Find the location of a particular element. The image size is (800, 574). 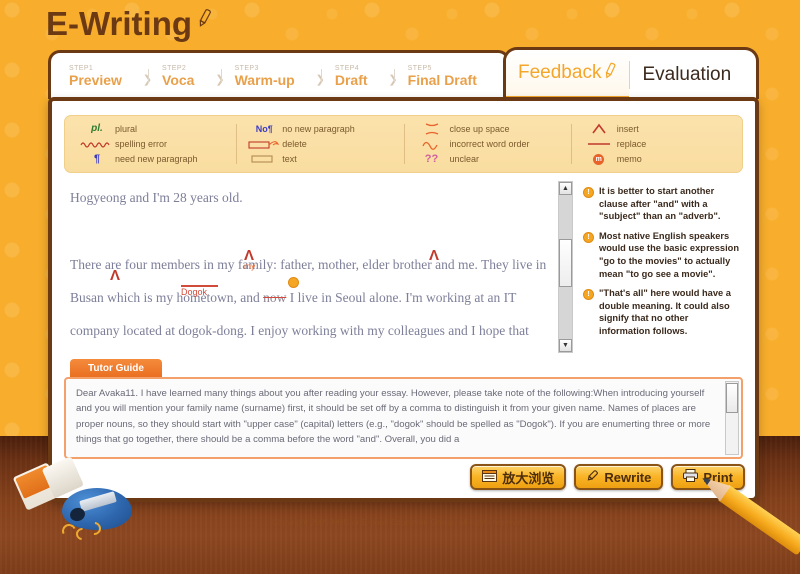

incorrect-word-order-mark-icon is located at coordinates (432, 143).